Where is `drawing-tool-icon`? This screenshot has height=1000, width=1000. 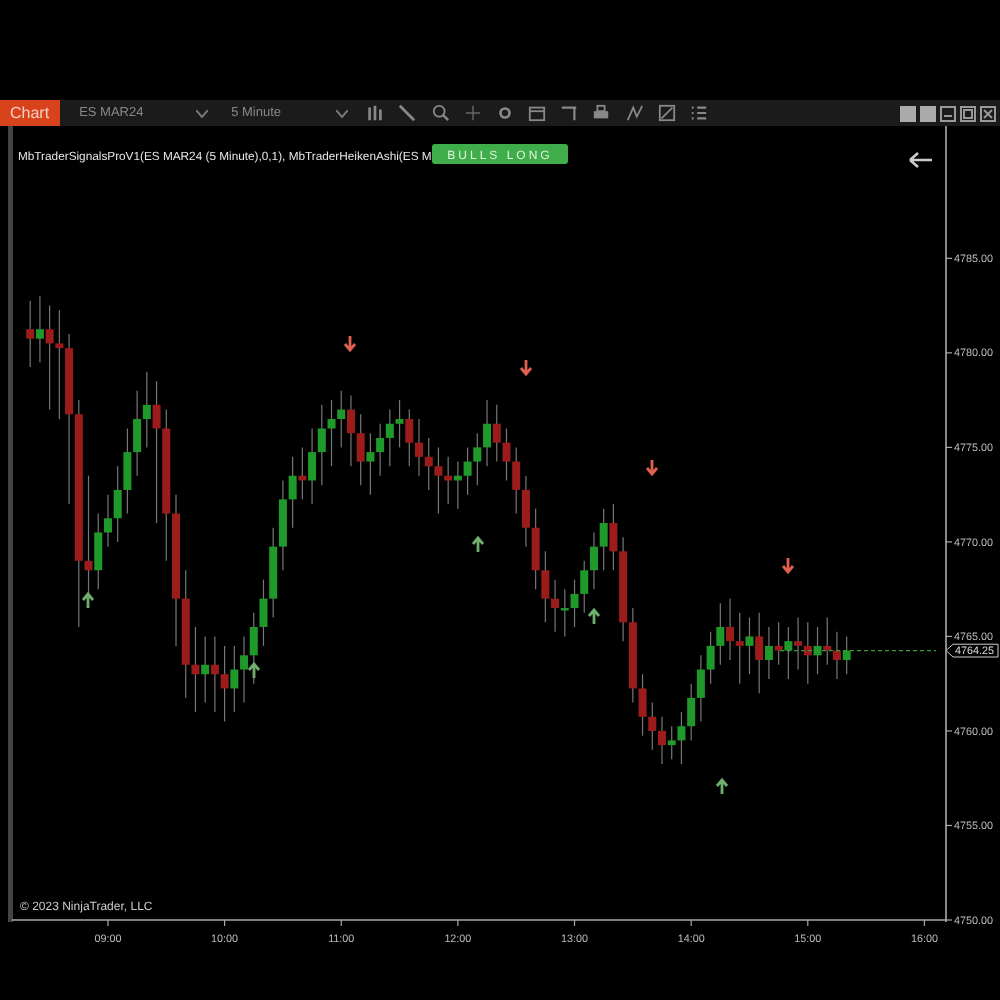 drawing-tool-icon is located at coordinates (666, 113).